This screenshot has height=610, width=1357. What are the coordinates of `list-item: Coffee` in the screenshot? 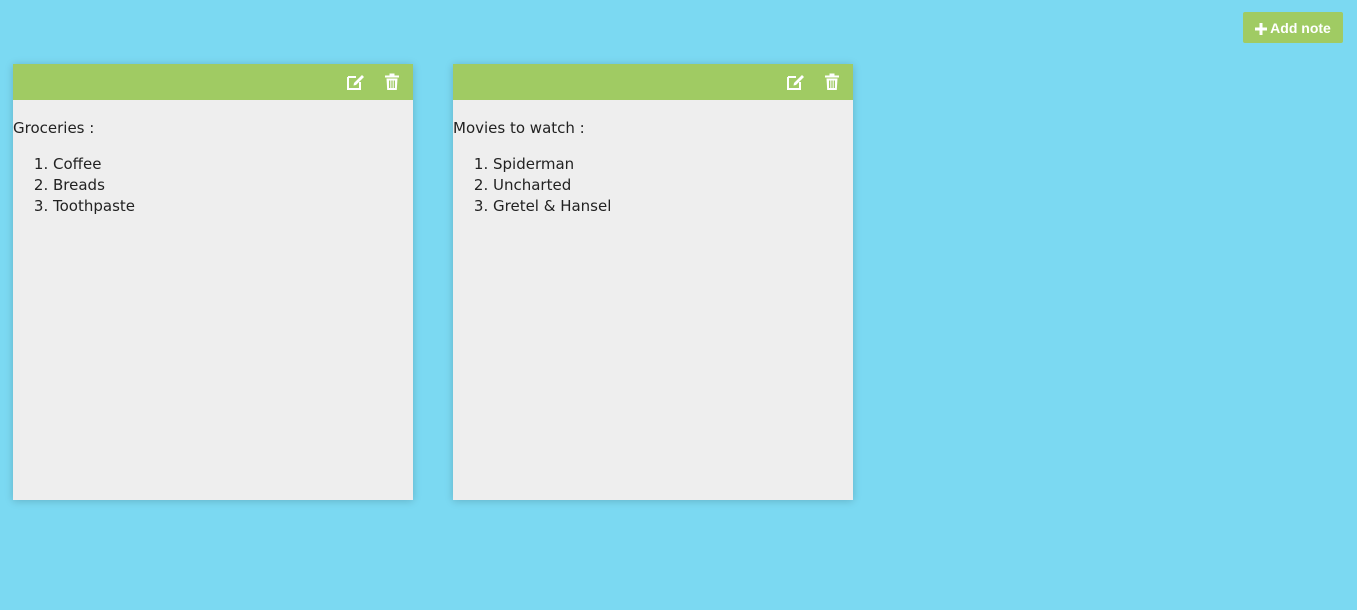 It's located at (233, 164).